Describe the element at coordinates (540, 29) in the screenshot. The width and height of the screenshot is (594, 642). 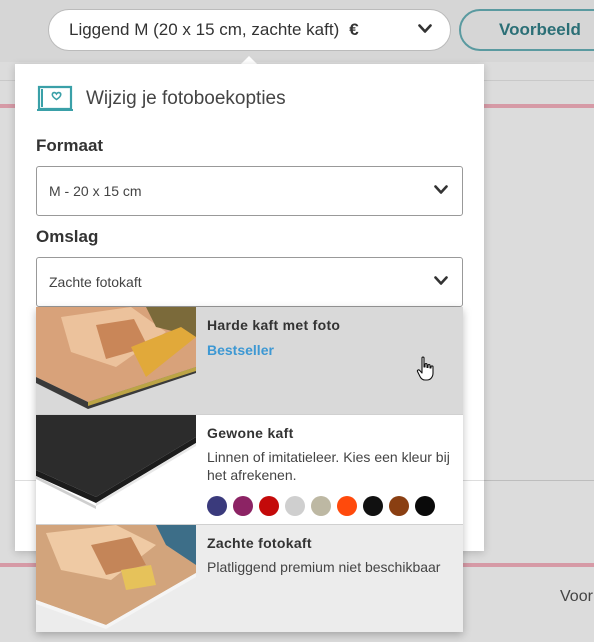
I see `preview-button-label: Voorbeeld` at that location.